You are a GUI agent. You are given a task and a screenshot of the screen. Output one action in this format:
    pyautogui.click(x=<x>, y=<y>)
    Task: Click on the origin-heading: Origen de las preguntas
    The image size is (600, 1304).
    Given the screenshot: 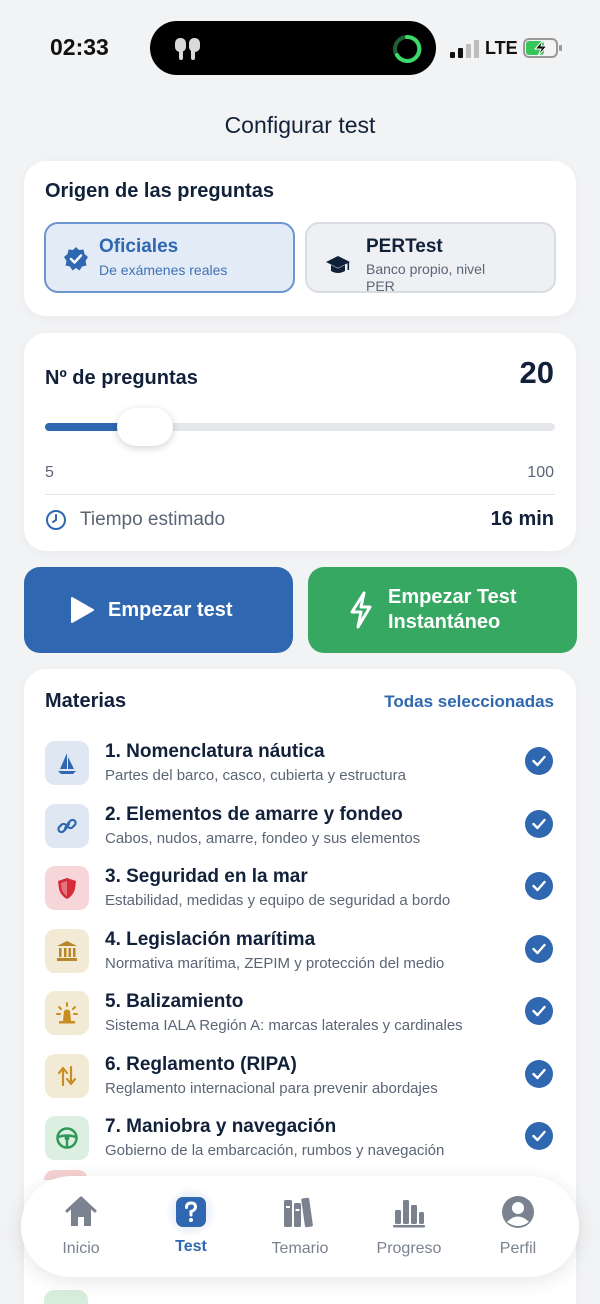 What is the action you would take?
    pyautogui.click(x=159, y=191)
    